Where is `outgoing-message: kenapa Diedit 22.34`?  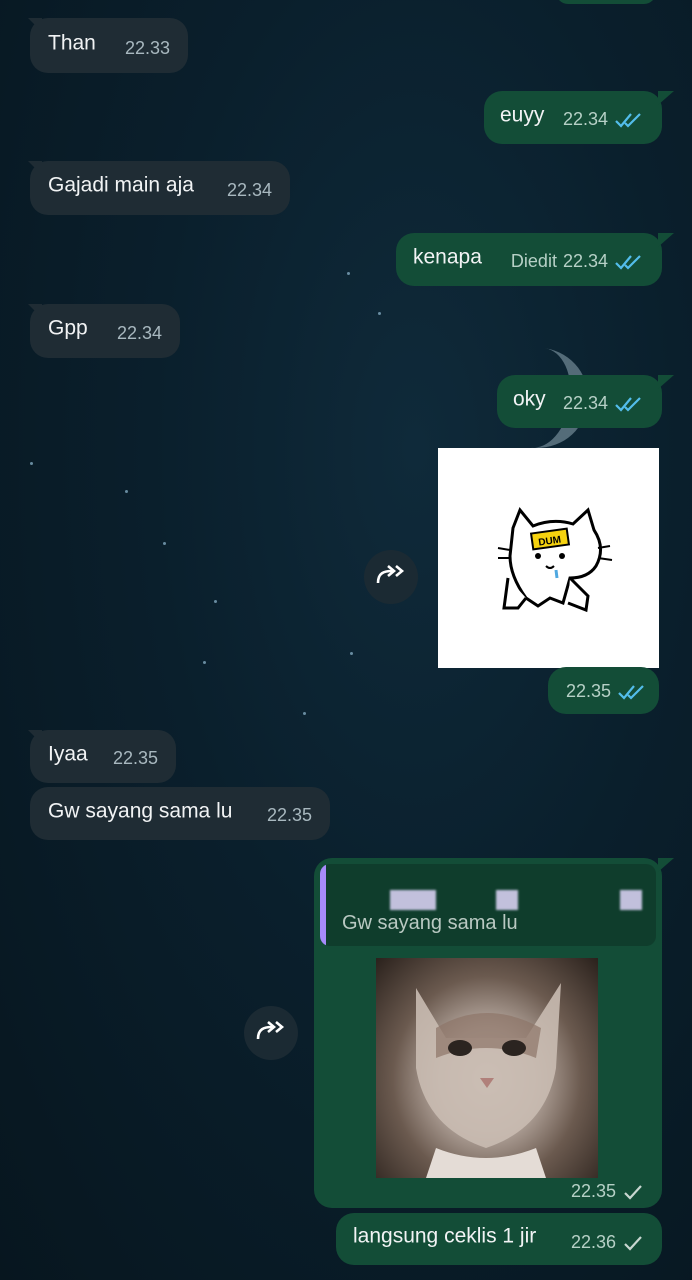 outgoing-message: kenapa Diedit 22.34 is located at coordinates (529, 259).